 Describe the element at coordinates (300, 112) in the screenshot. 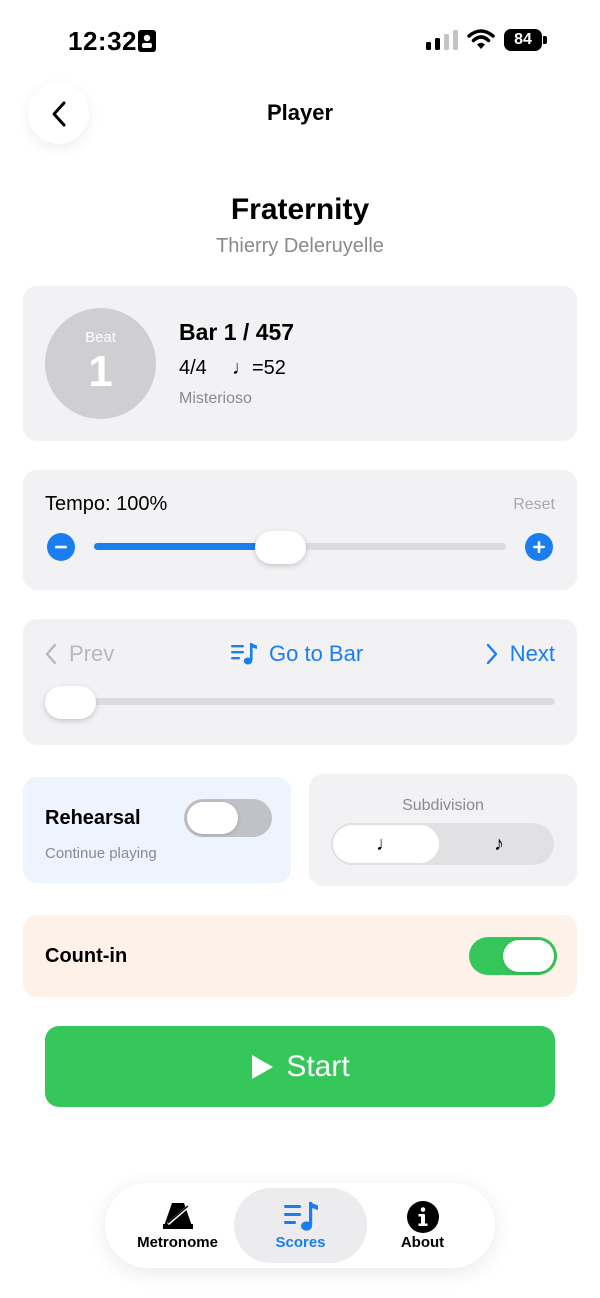

I see `page-title: Player` at that location.